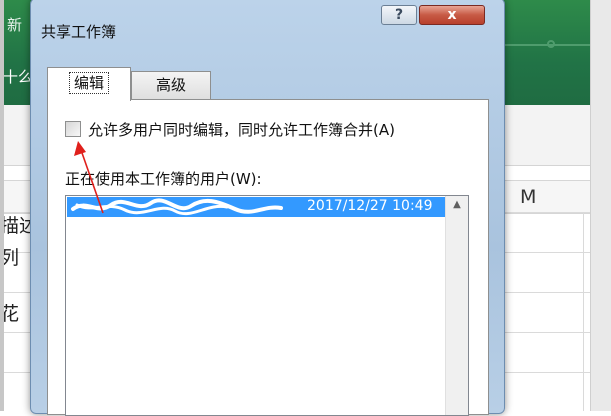 The width and height of the screenshot is (611, 416). Describe the element at coordinates (79, 32) in the screenshot. I see `dialog-title: 共享工作簿` at that location.